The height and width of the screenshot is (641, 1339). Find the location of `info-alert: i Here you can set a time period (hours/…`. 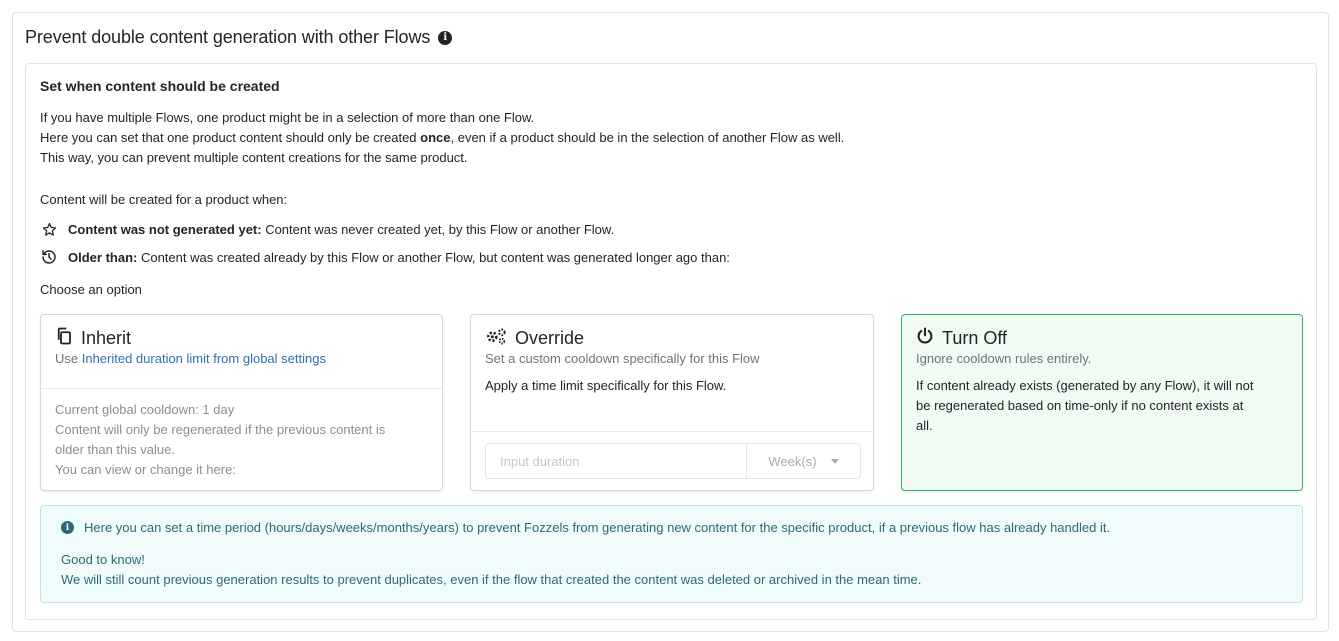

info-alert: i Here you can set a time period (hours/… is located at coordinates (671, 554).